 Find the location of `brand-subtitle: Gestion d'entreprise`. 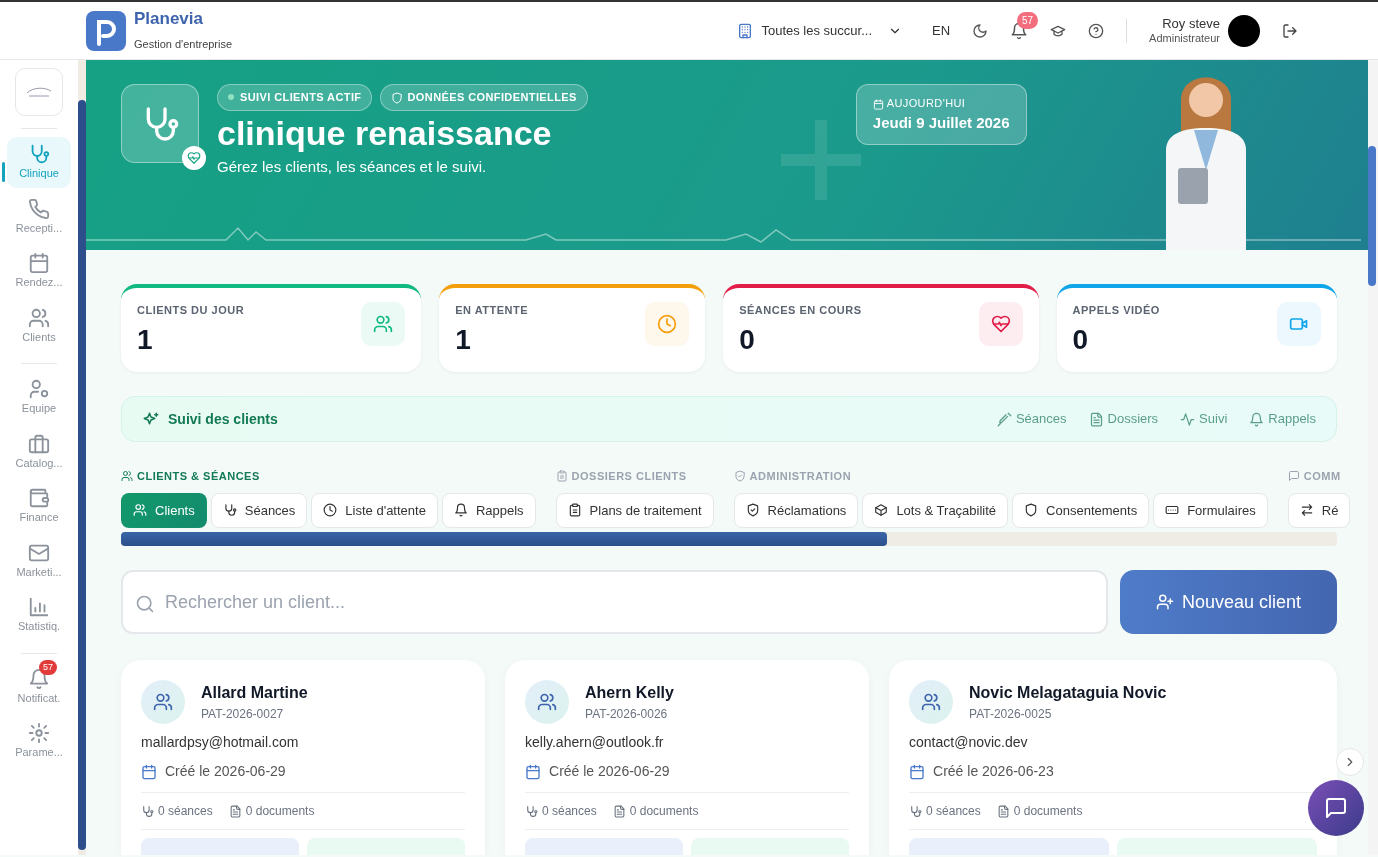

brand-subtitle: Gestion d'entreprise is located at coordinates (183, 43).